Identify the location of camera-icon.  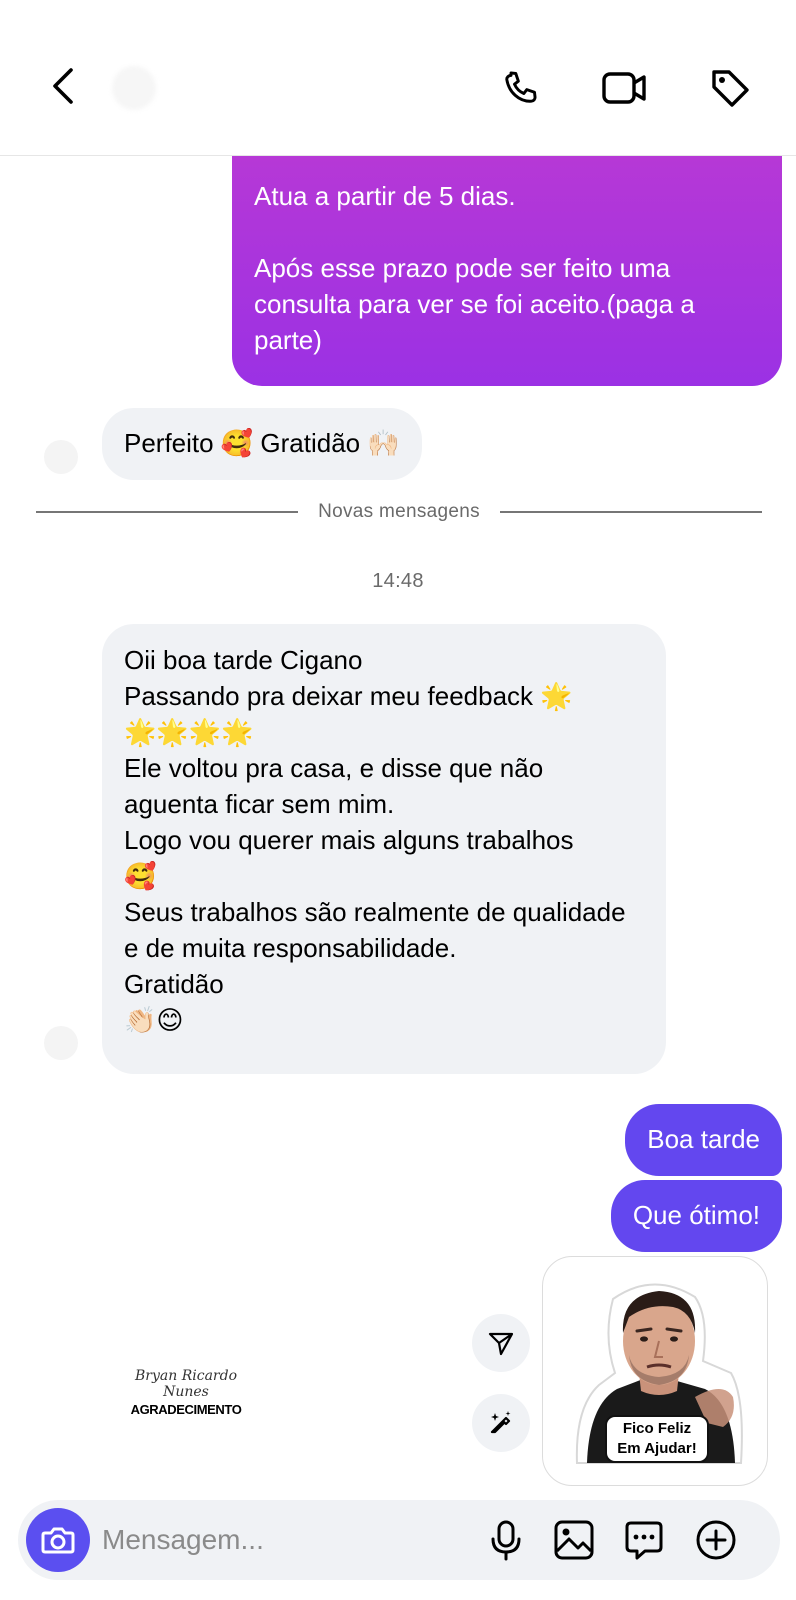
(58, 1540).